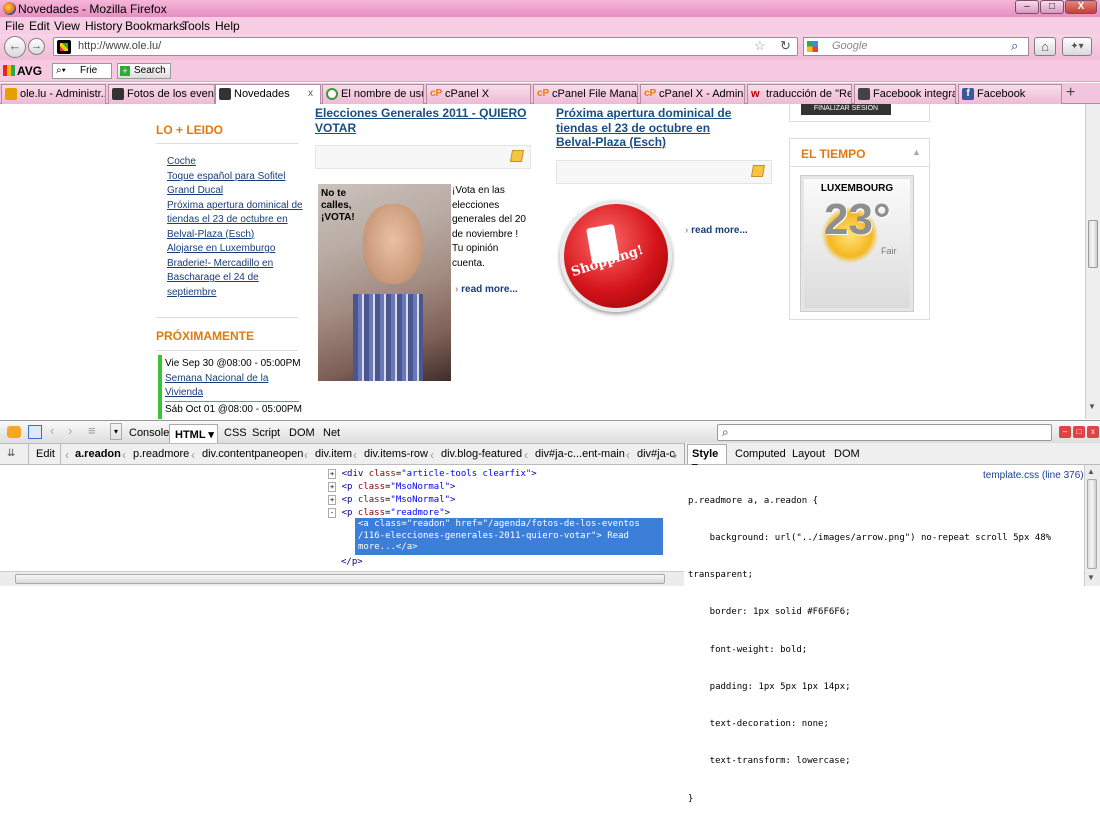 The height and width of the screenshot is (830, 1100). I want to click on url-bar: http://www.ole.lu/ ☆ ↻, so click(425, 46).